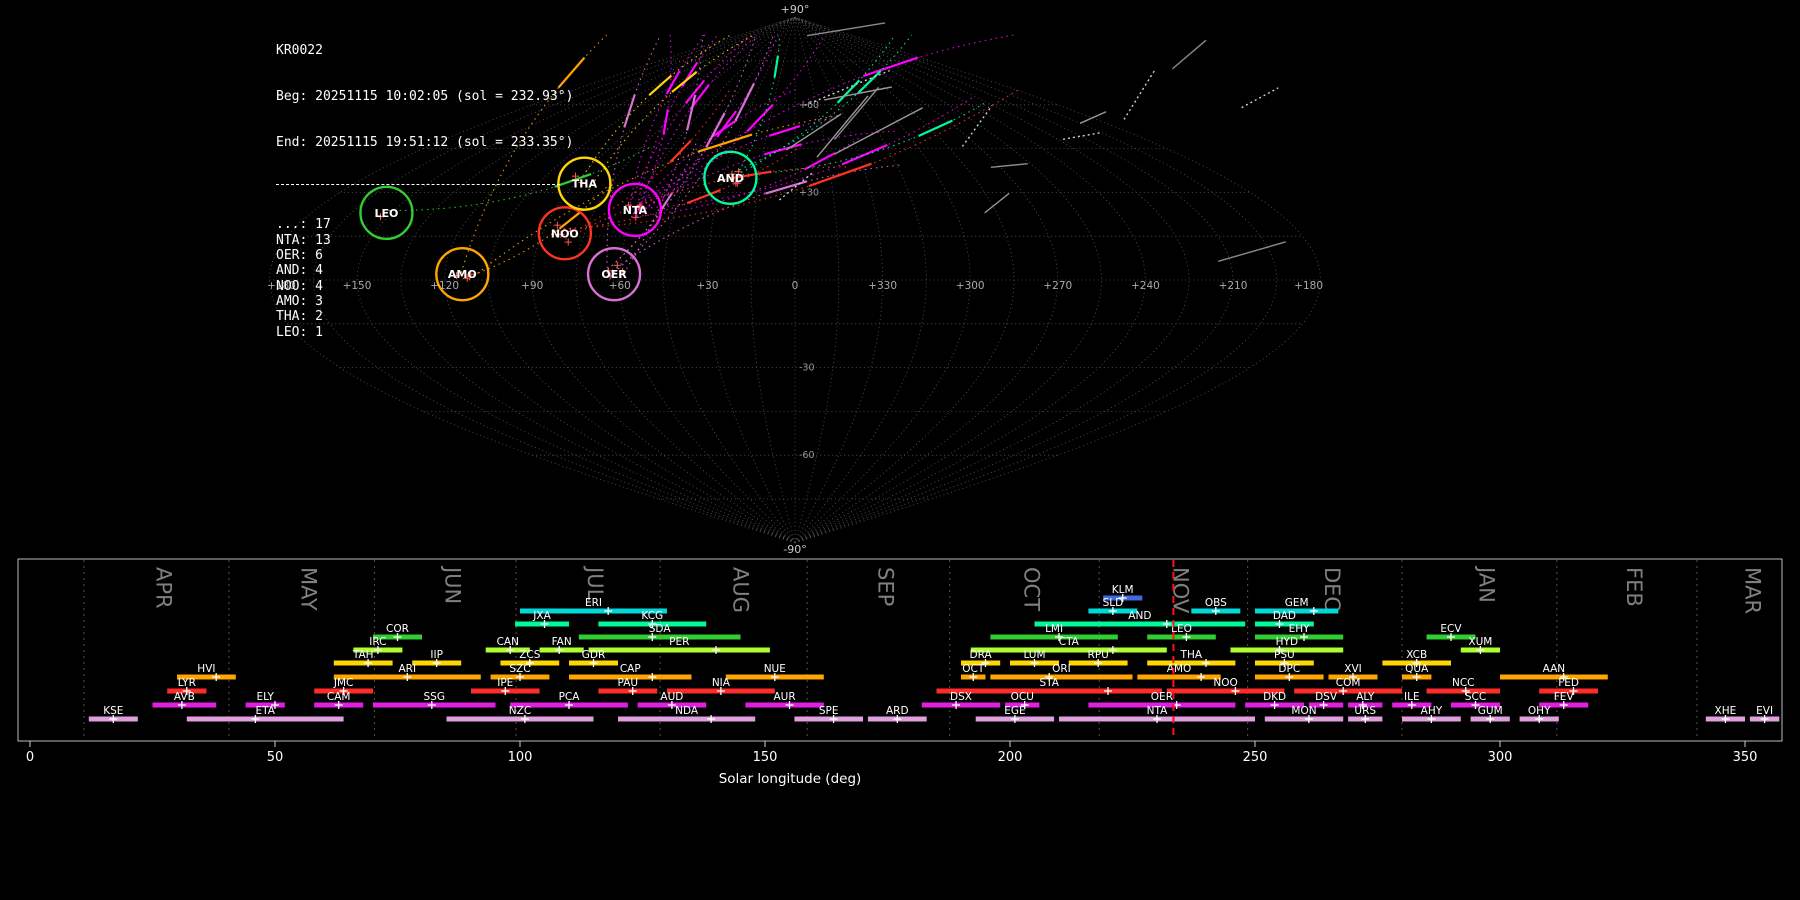 The width and height of the screenshot is (1800, 900). Describe the element at coordinates (299, 332) in the screenshot. I see `shower-count-row: LEO: 1` at that location.